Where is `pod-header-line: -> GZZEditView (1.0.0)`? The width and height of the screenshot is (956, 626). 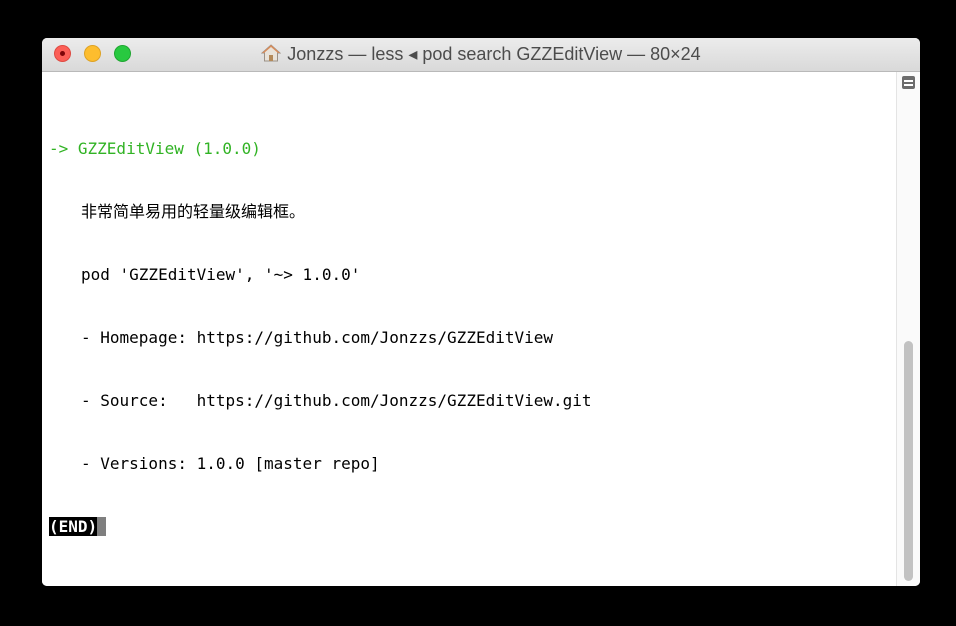
pod-header-line: -> GZZEditView (1.0.0) is located at coordinates (155, 148).